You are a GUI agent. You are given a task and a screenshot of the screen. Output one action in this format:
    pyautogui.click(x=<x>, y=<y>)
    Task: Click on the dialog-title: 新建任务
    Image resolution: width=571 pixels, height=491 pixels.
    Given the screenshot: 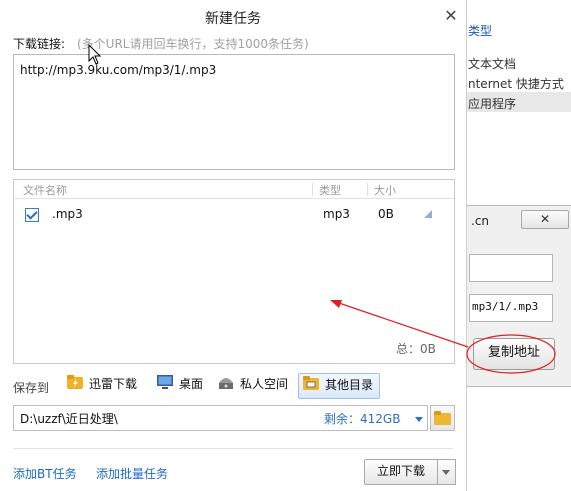 What is the action you would take?
    pyautogui.click(x=233, y=19)
    